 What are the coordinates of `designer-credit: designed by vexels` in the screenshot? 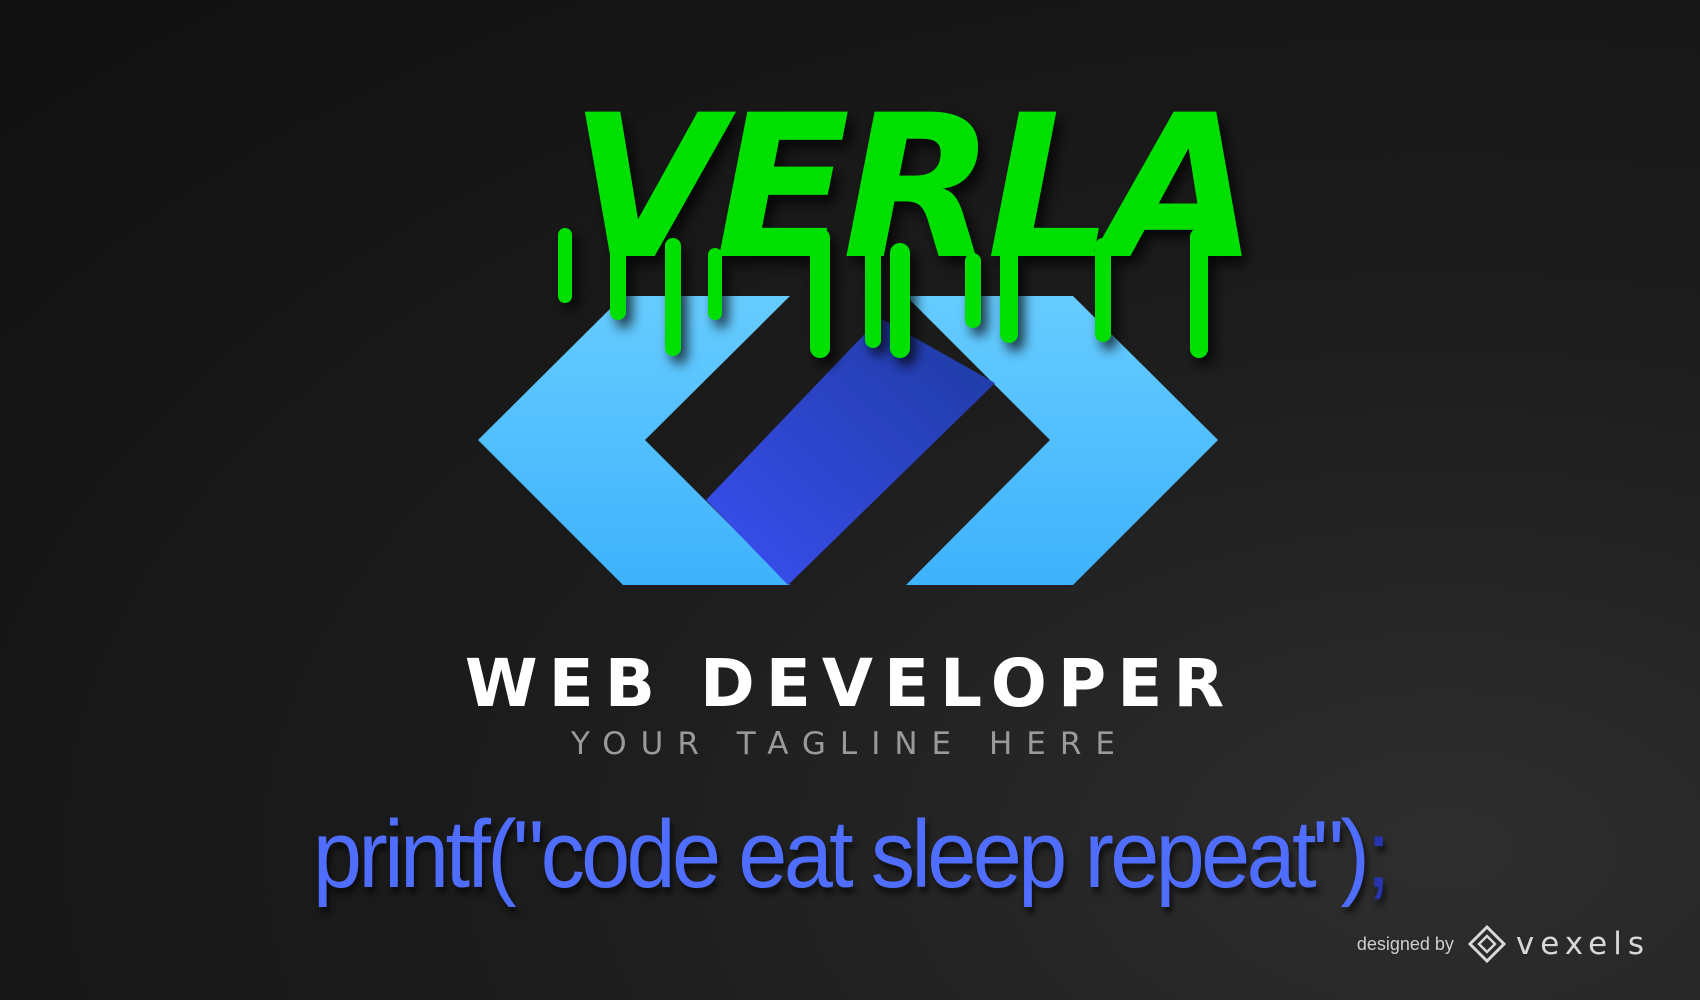 It's located at (1503, 944).